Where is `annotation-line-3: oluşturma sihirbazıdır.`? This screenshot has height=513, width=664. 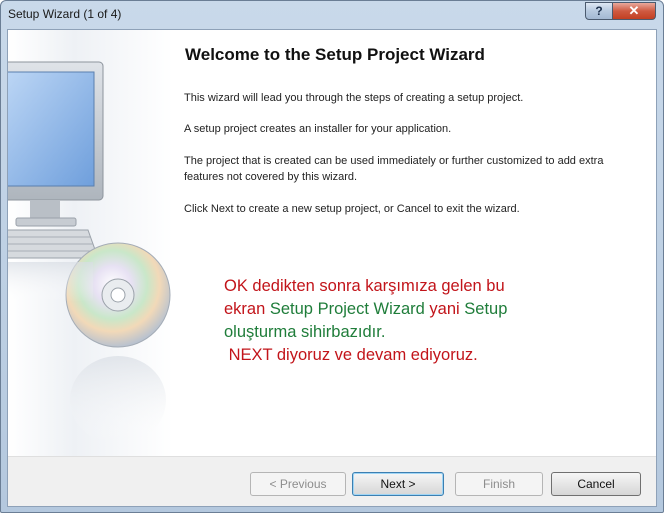 annotation-line-3: oluşturma sihirbazıdır. is located at coordinates (305, 332).